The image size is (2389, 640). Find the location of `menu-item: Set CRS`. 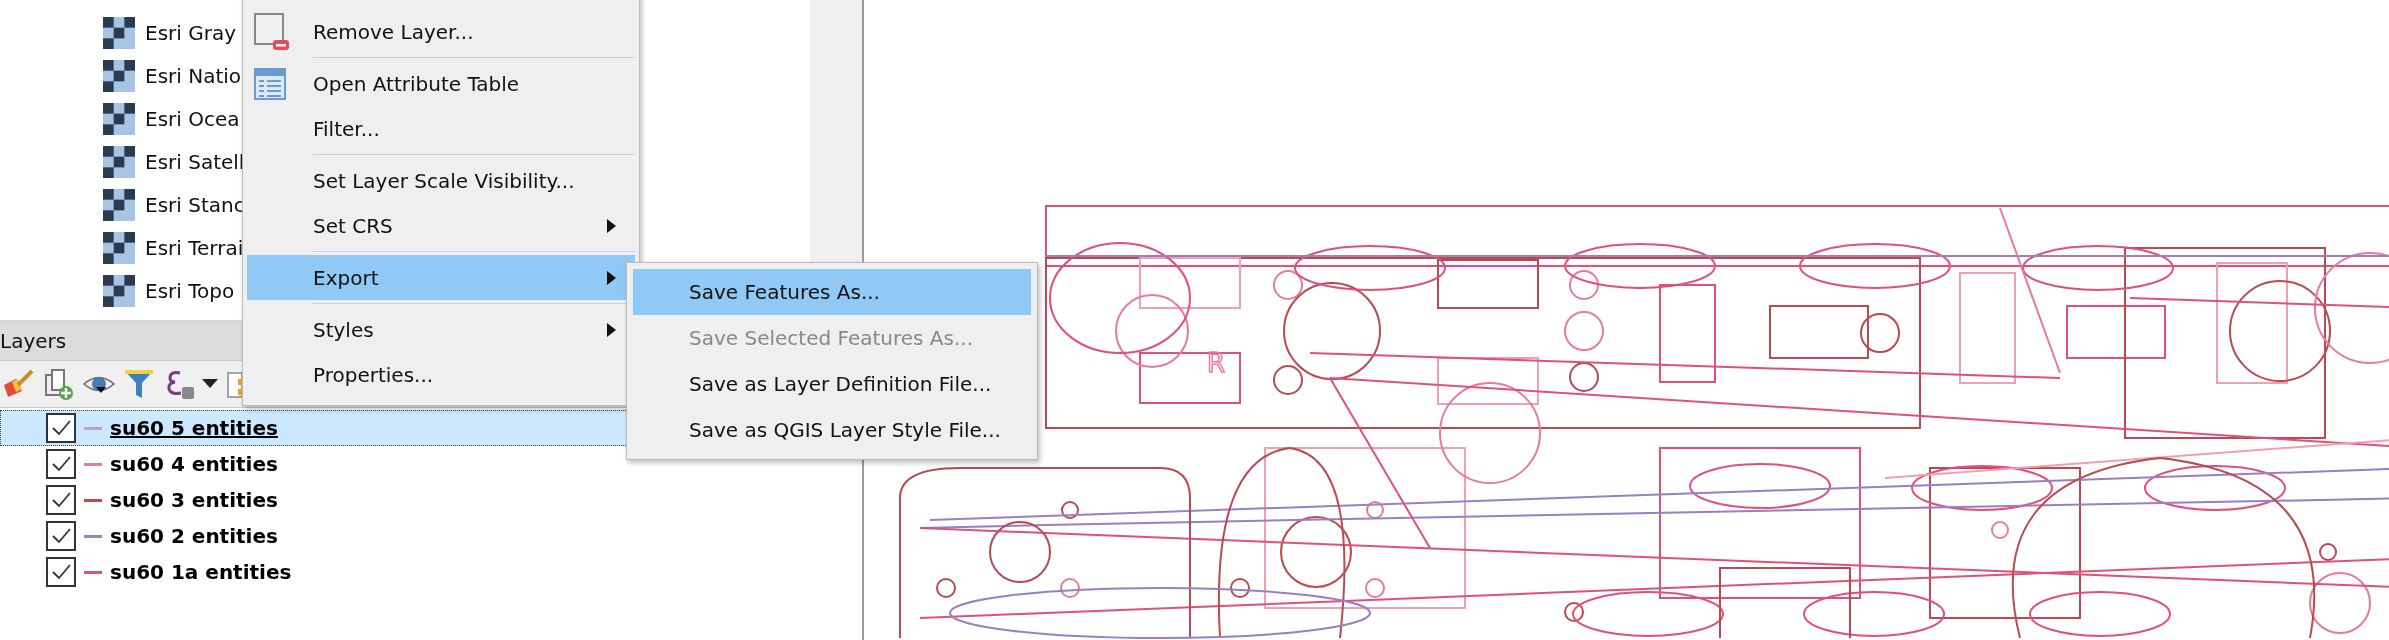

menu-item: Set CRS is located at coordinates (441, 225).